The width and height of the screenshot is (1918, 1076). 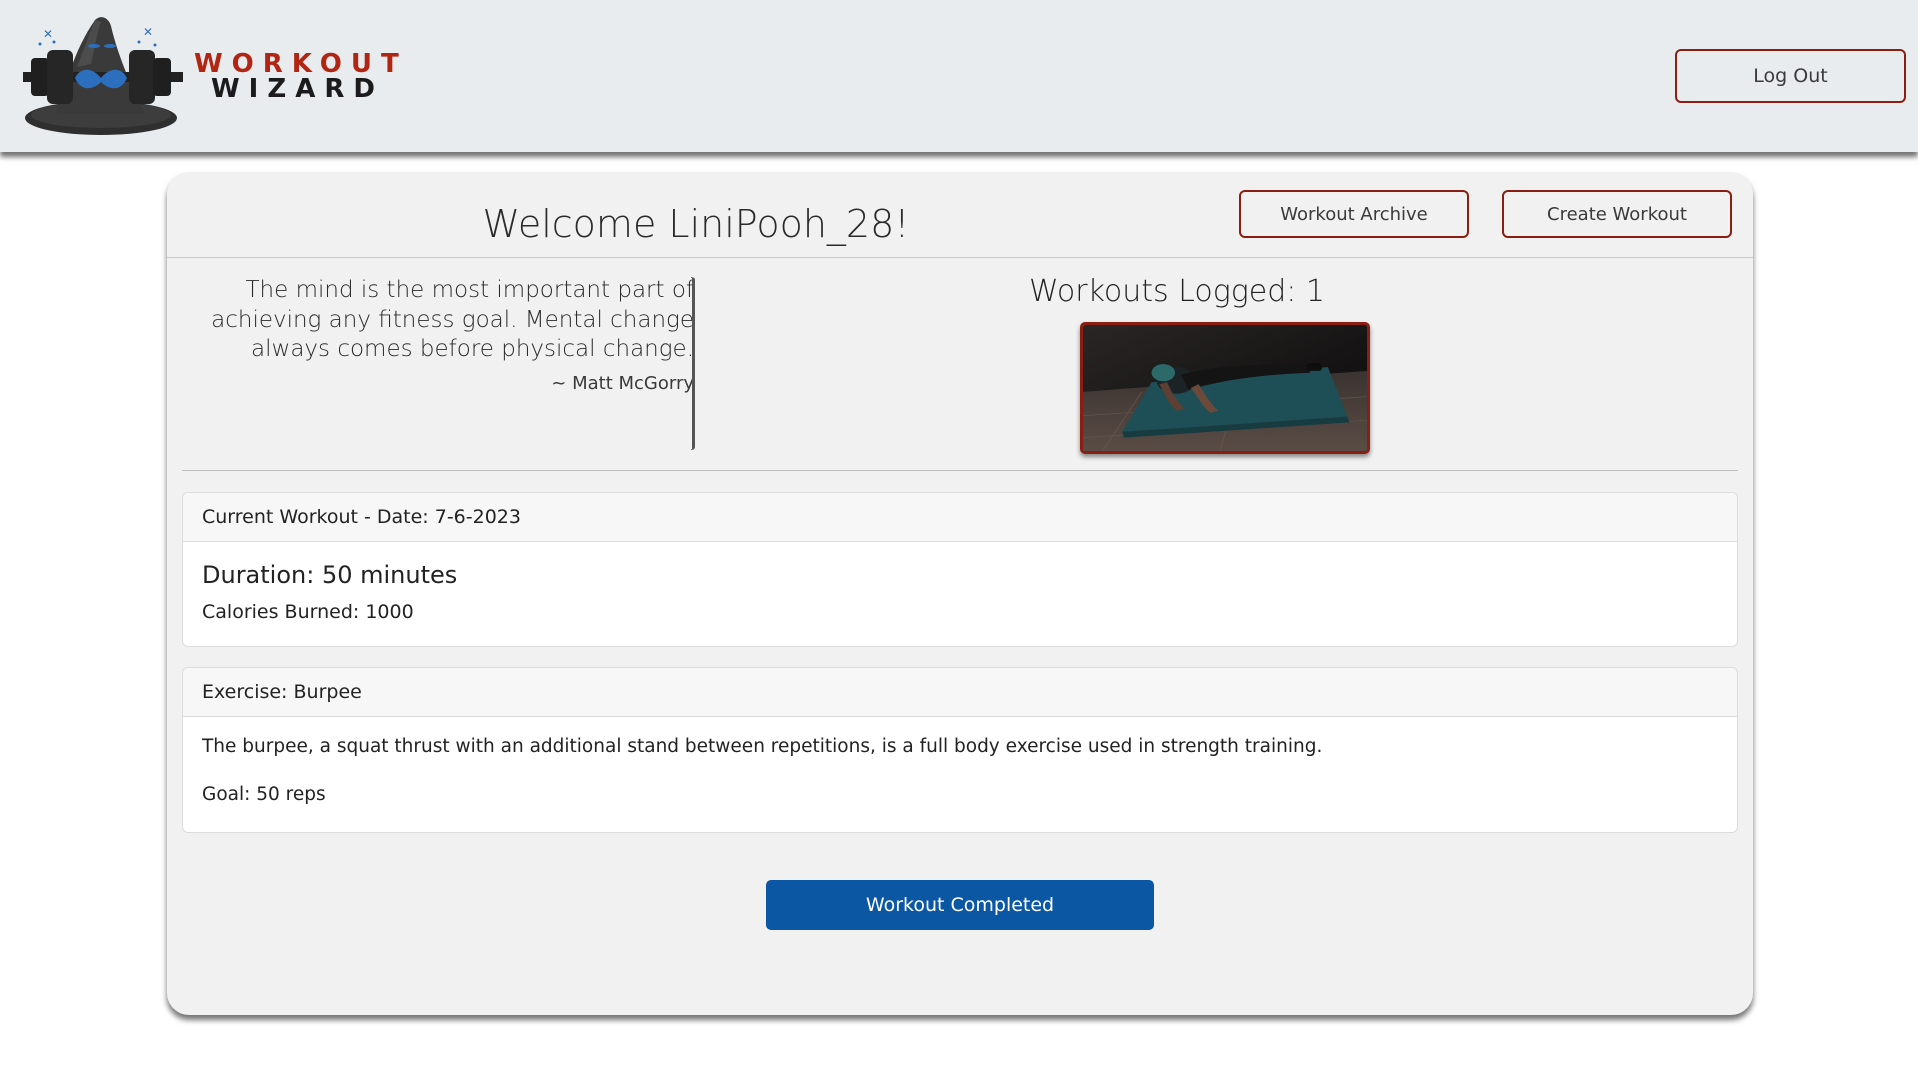 What do you see at coordinates (696, 224) in the screenshot?
I see `welcome-heading: Welcome LiniPooh_28!` at bounding box center [696, 224].